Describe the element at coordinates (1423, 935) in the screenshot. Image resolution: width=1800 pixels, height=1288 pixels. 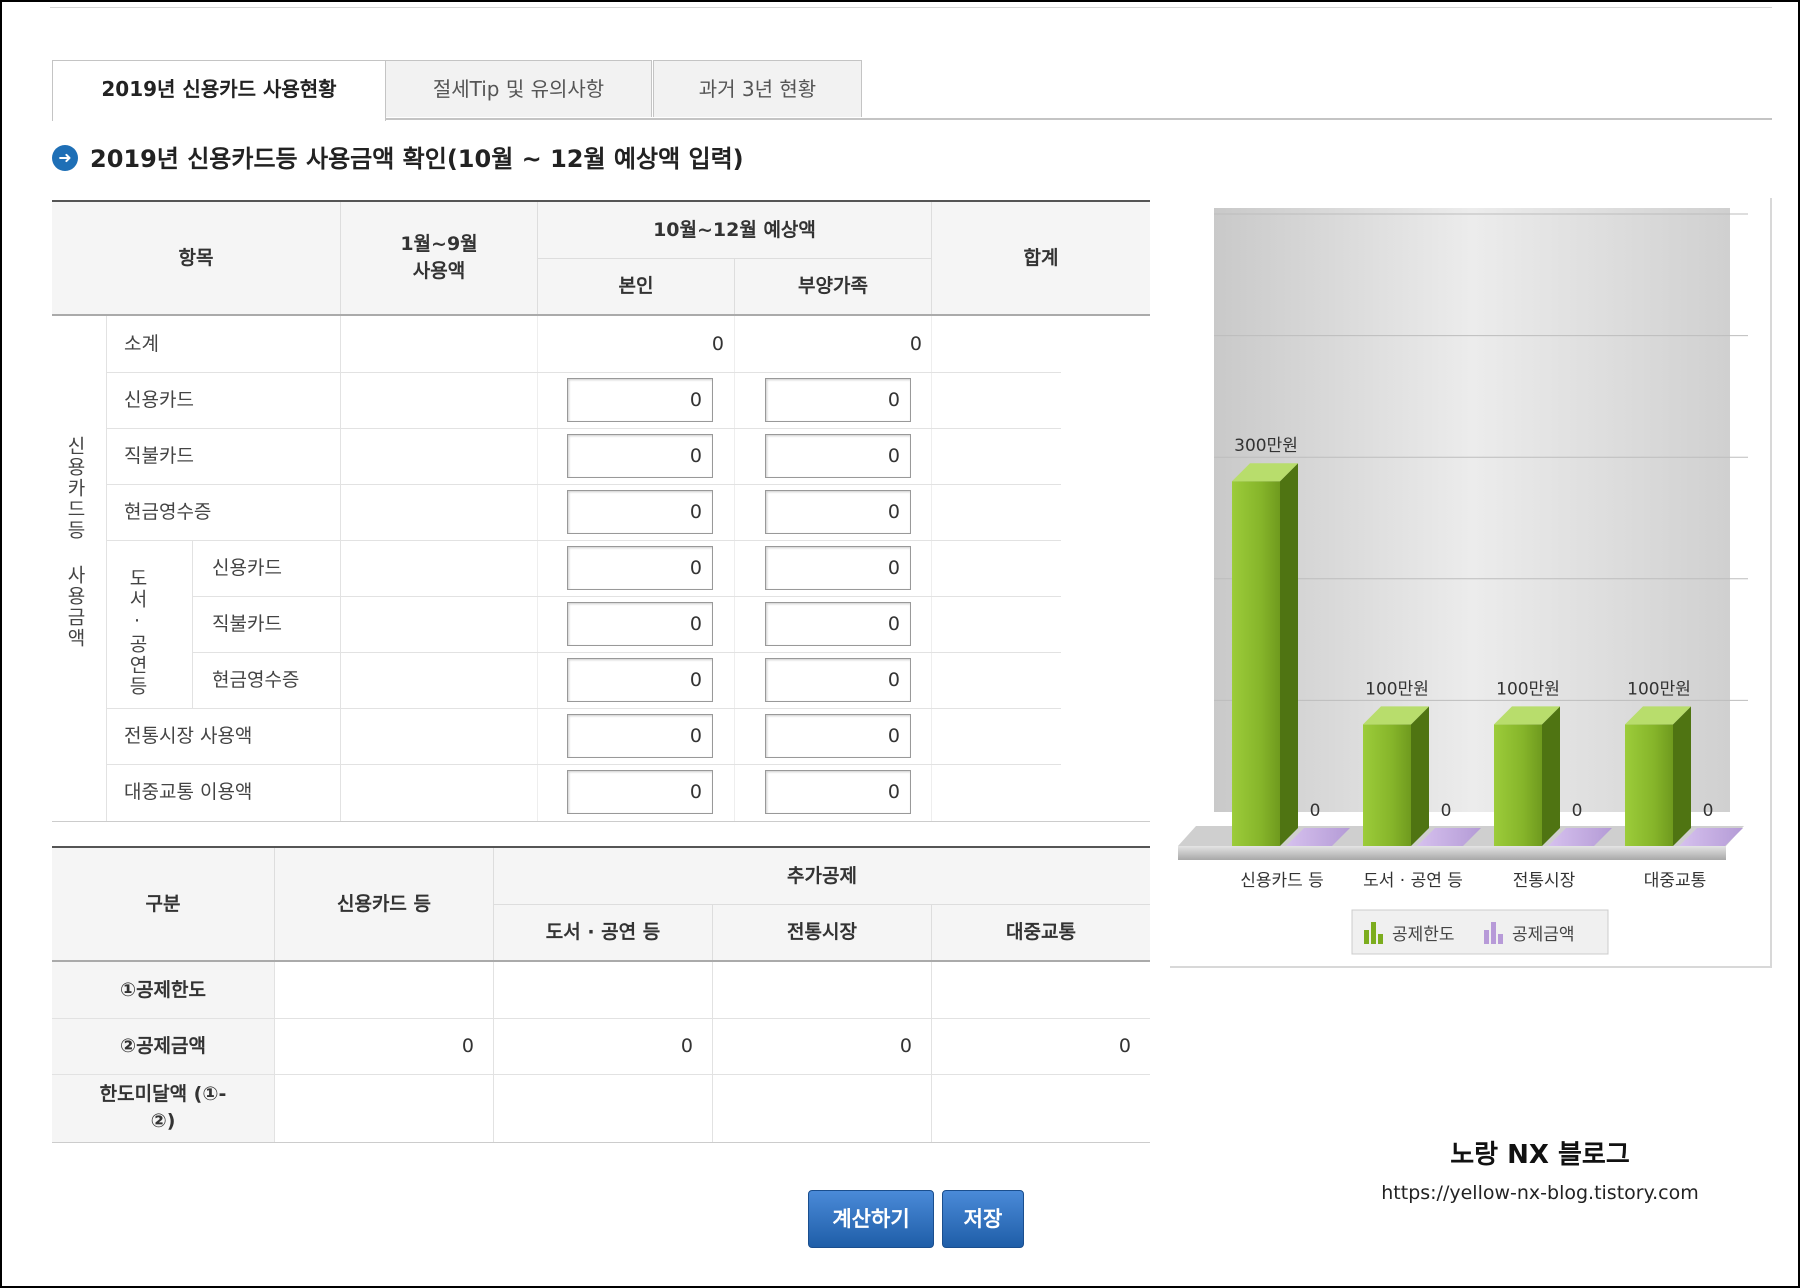
I see `legend-deduction-limit-label: 공제한도` at that location.